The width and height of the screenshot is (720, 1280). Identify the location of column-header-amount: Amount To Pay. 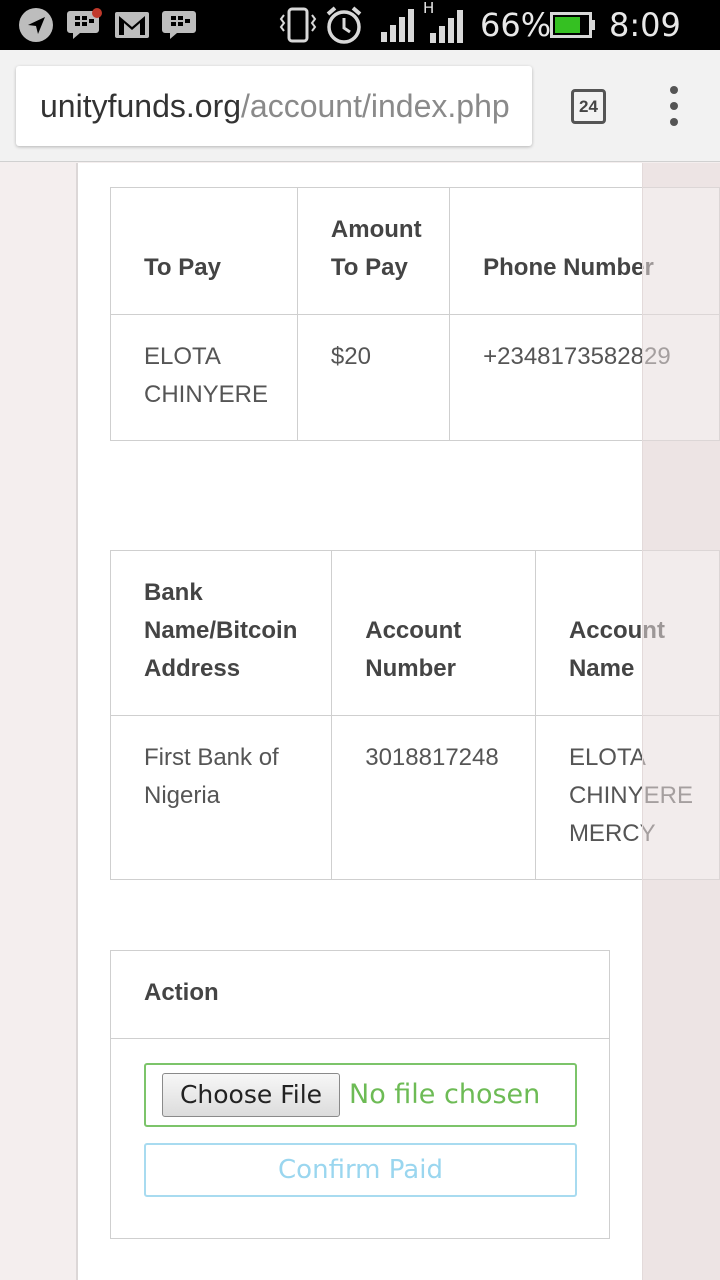
(373, 251).